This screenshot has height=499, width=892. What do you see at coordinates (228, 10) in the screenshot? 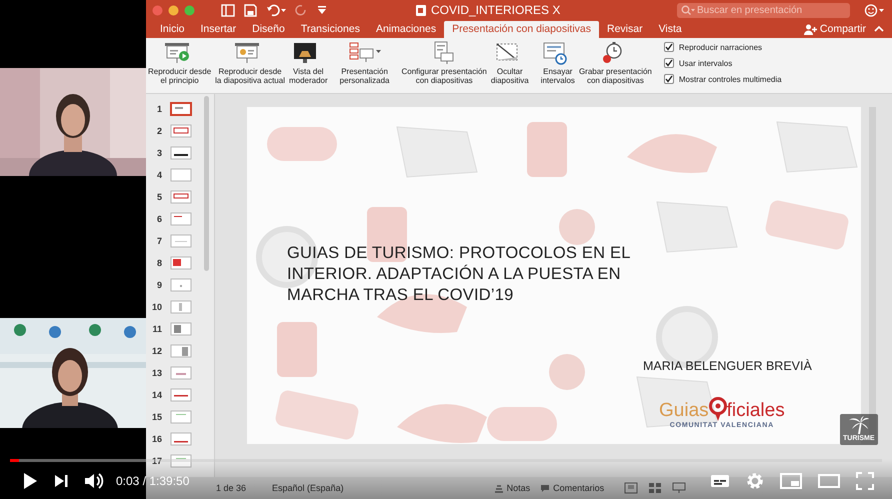
I see `sidebar-icon` at bounding box center [228, 10].